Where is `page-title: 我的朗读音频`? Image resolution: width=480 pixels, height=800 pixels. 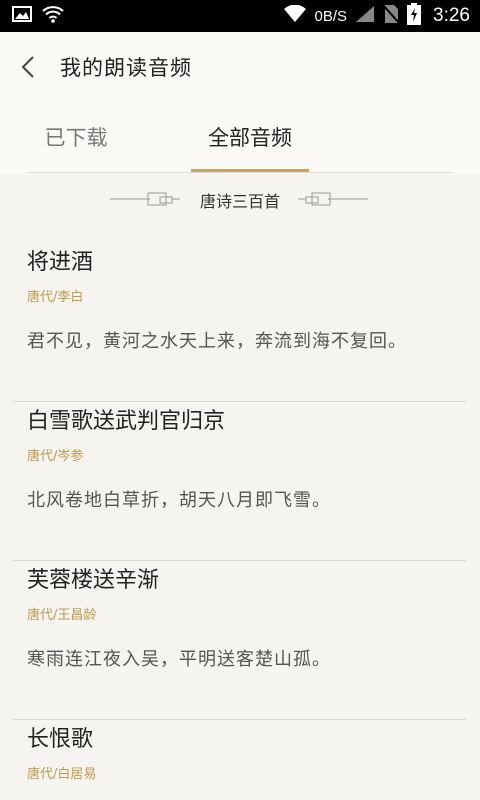 page-title: 我的朗读音频 is located at coordinates (126, 68).